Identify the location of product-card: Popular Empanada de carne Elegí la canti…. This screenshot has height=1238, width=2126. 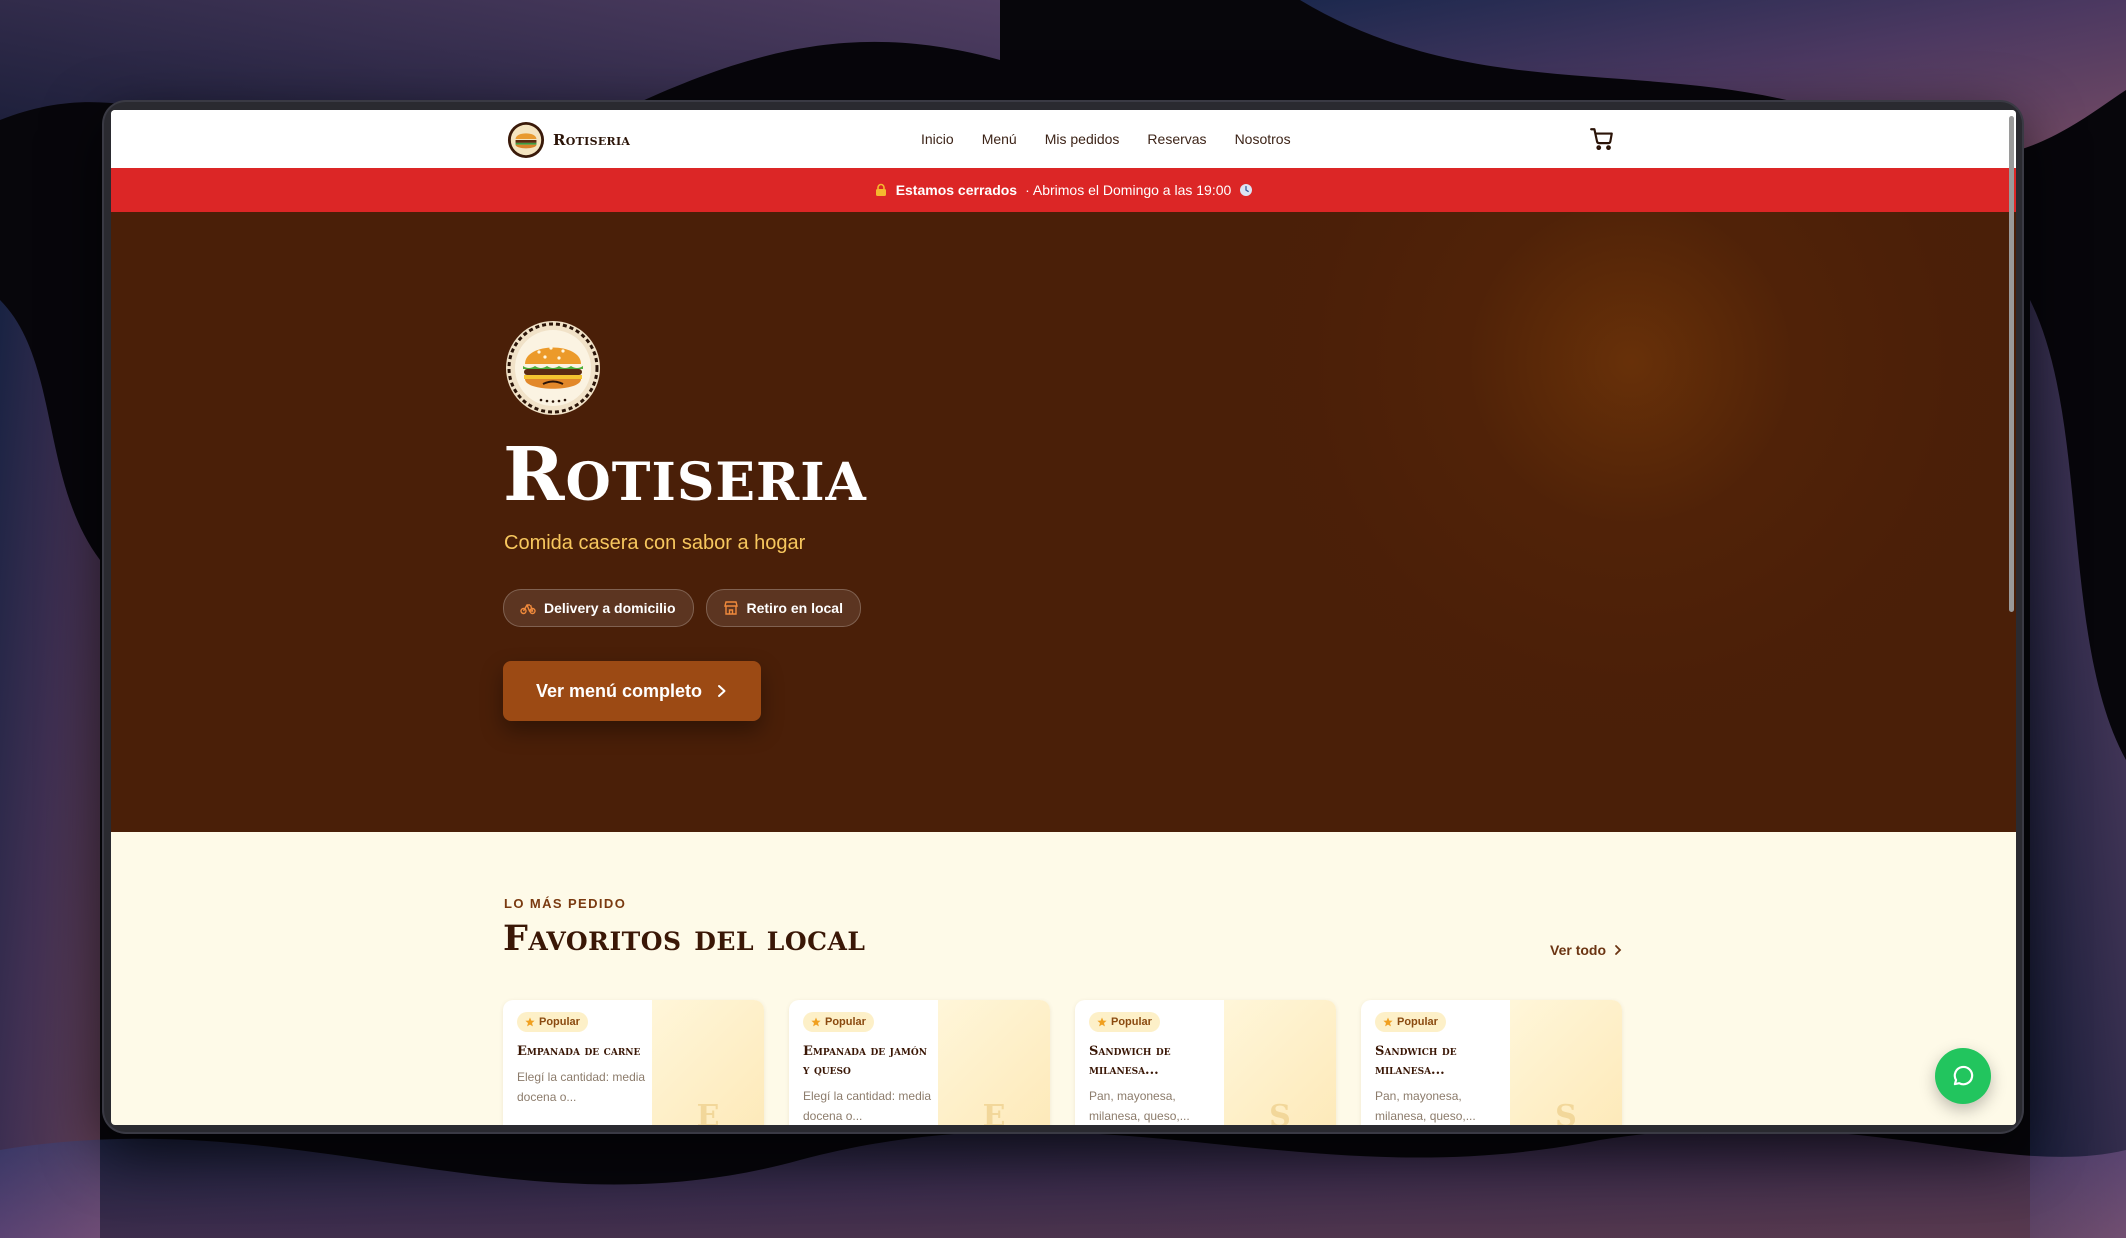
(633, 1062).